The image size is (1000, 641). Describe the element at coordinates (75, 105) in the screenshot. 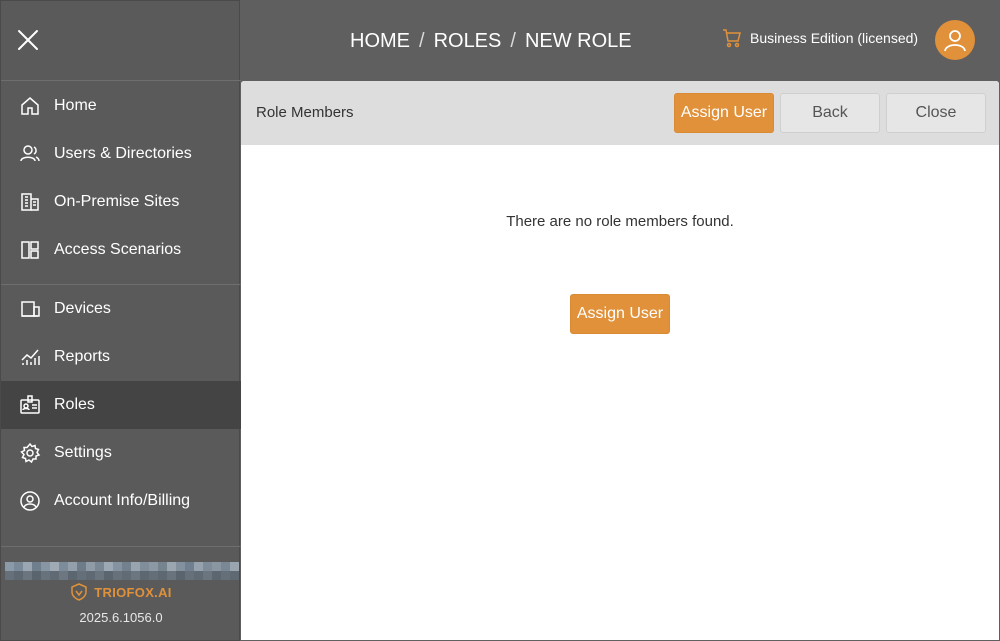

I see `sidebar-item-label: Home` at that location.